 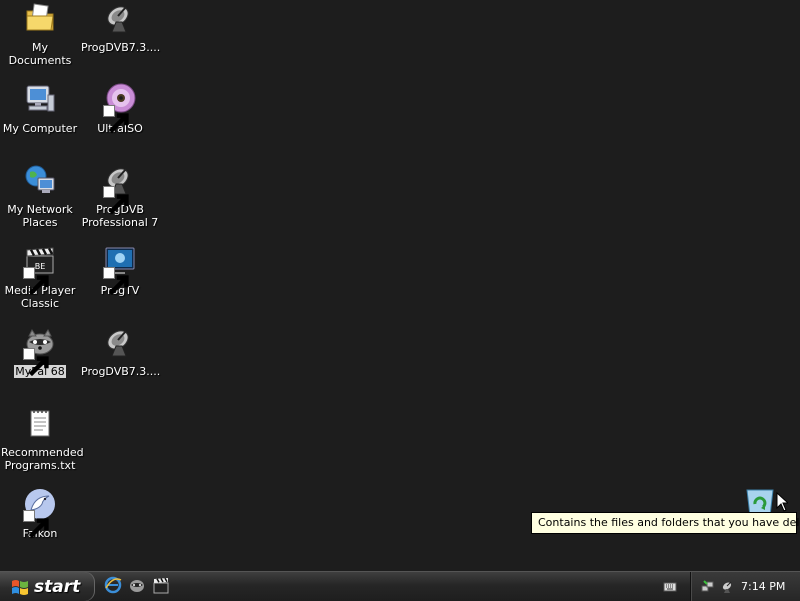 What do you see at coordinates (161, 585) in the screenshot?
I see `clapperboard-icon` at bounding box center [161, 585].